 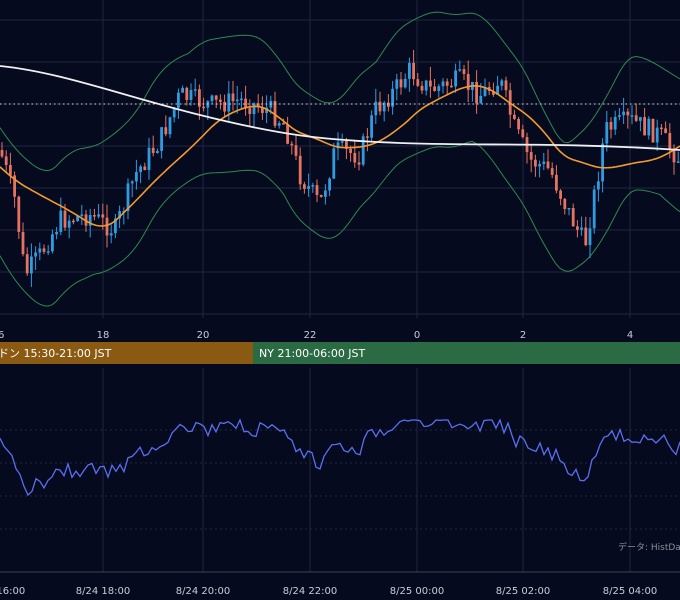 What do you see at coordinates (103, 591) in the screenshot?
I see `osc-x-tick-1: 8/24 18:00` at bounding box center [103, 591].